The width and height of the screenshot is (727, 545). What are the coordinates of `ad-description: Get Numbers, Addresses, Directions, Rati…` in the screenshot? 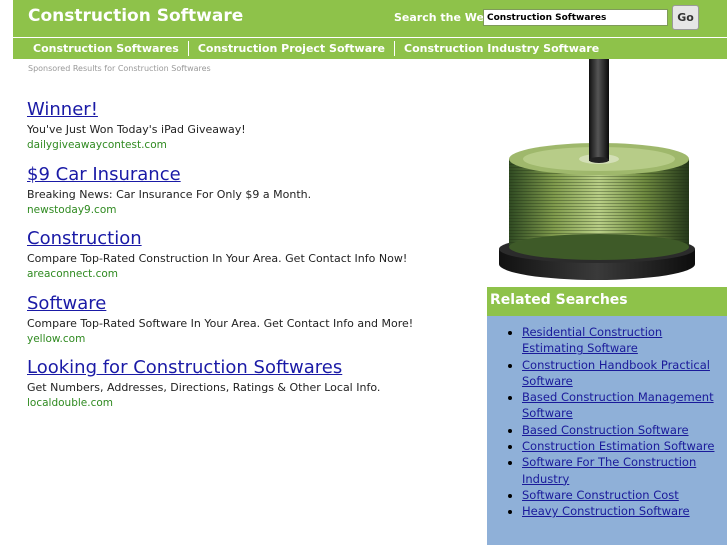 It's located at (204, 387).